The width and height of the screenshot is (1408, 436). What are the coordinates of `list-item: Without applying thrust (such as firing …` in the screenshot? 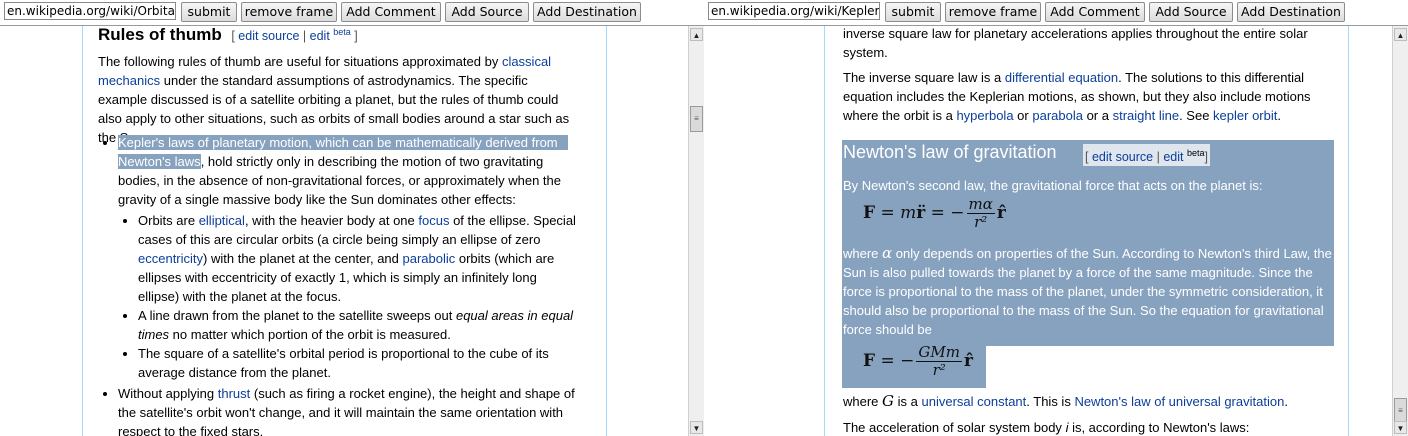 It's located at (348, 410).